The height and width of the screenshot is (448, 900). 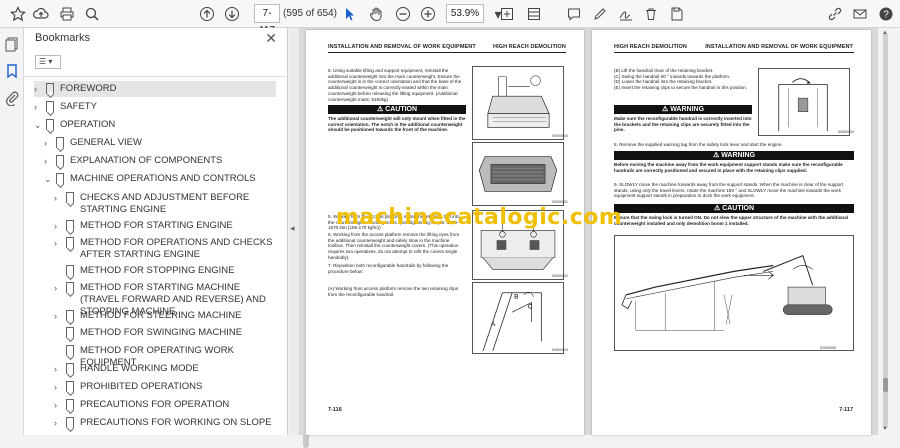 What do you see at coordinates (376, 14) in the screenshot?
I see `hand-tool-icon` at bounding box center [376, 14].